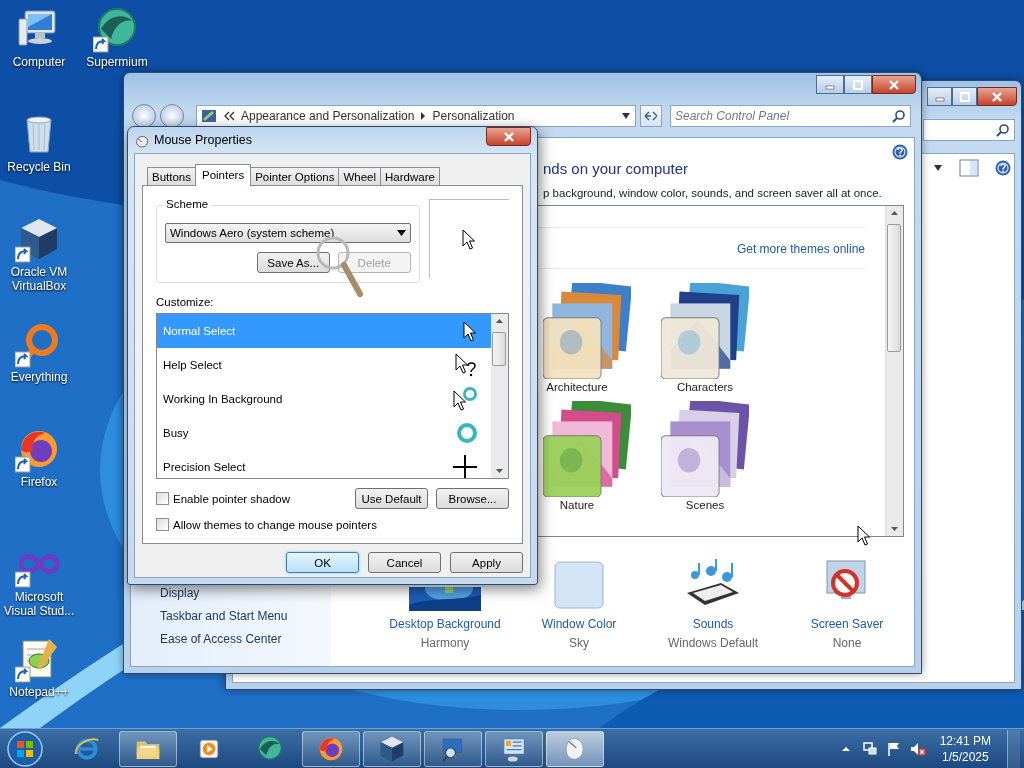  I want to click on start-button, so click(25, 748).